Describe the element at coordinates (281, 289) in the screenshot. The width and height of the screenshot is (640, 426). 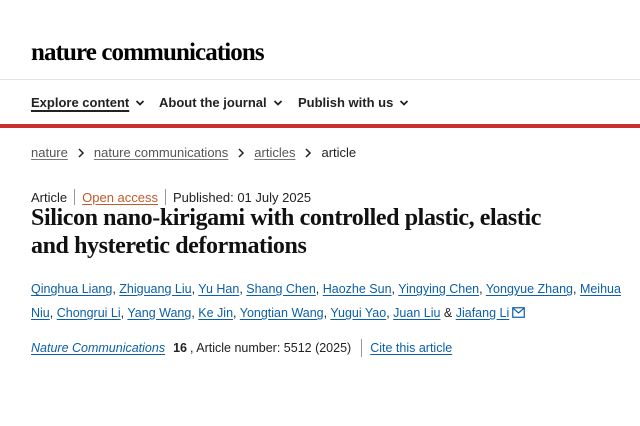
I see `author-link: Shang Chen` at that location.